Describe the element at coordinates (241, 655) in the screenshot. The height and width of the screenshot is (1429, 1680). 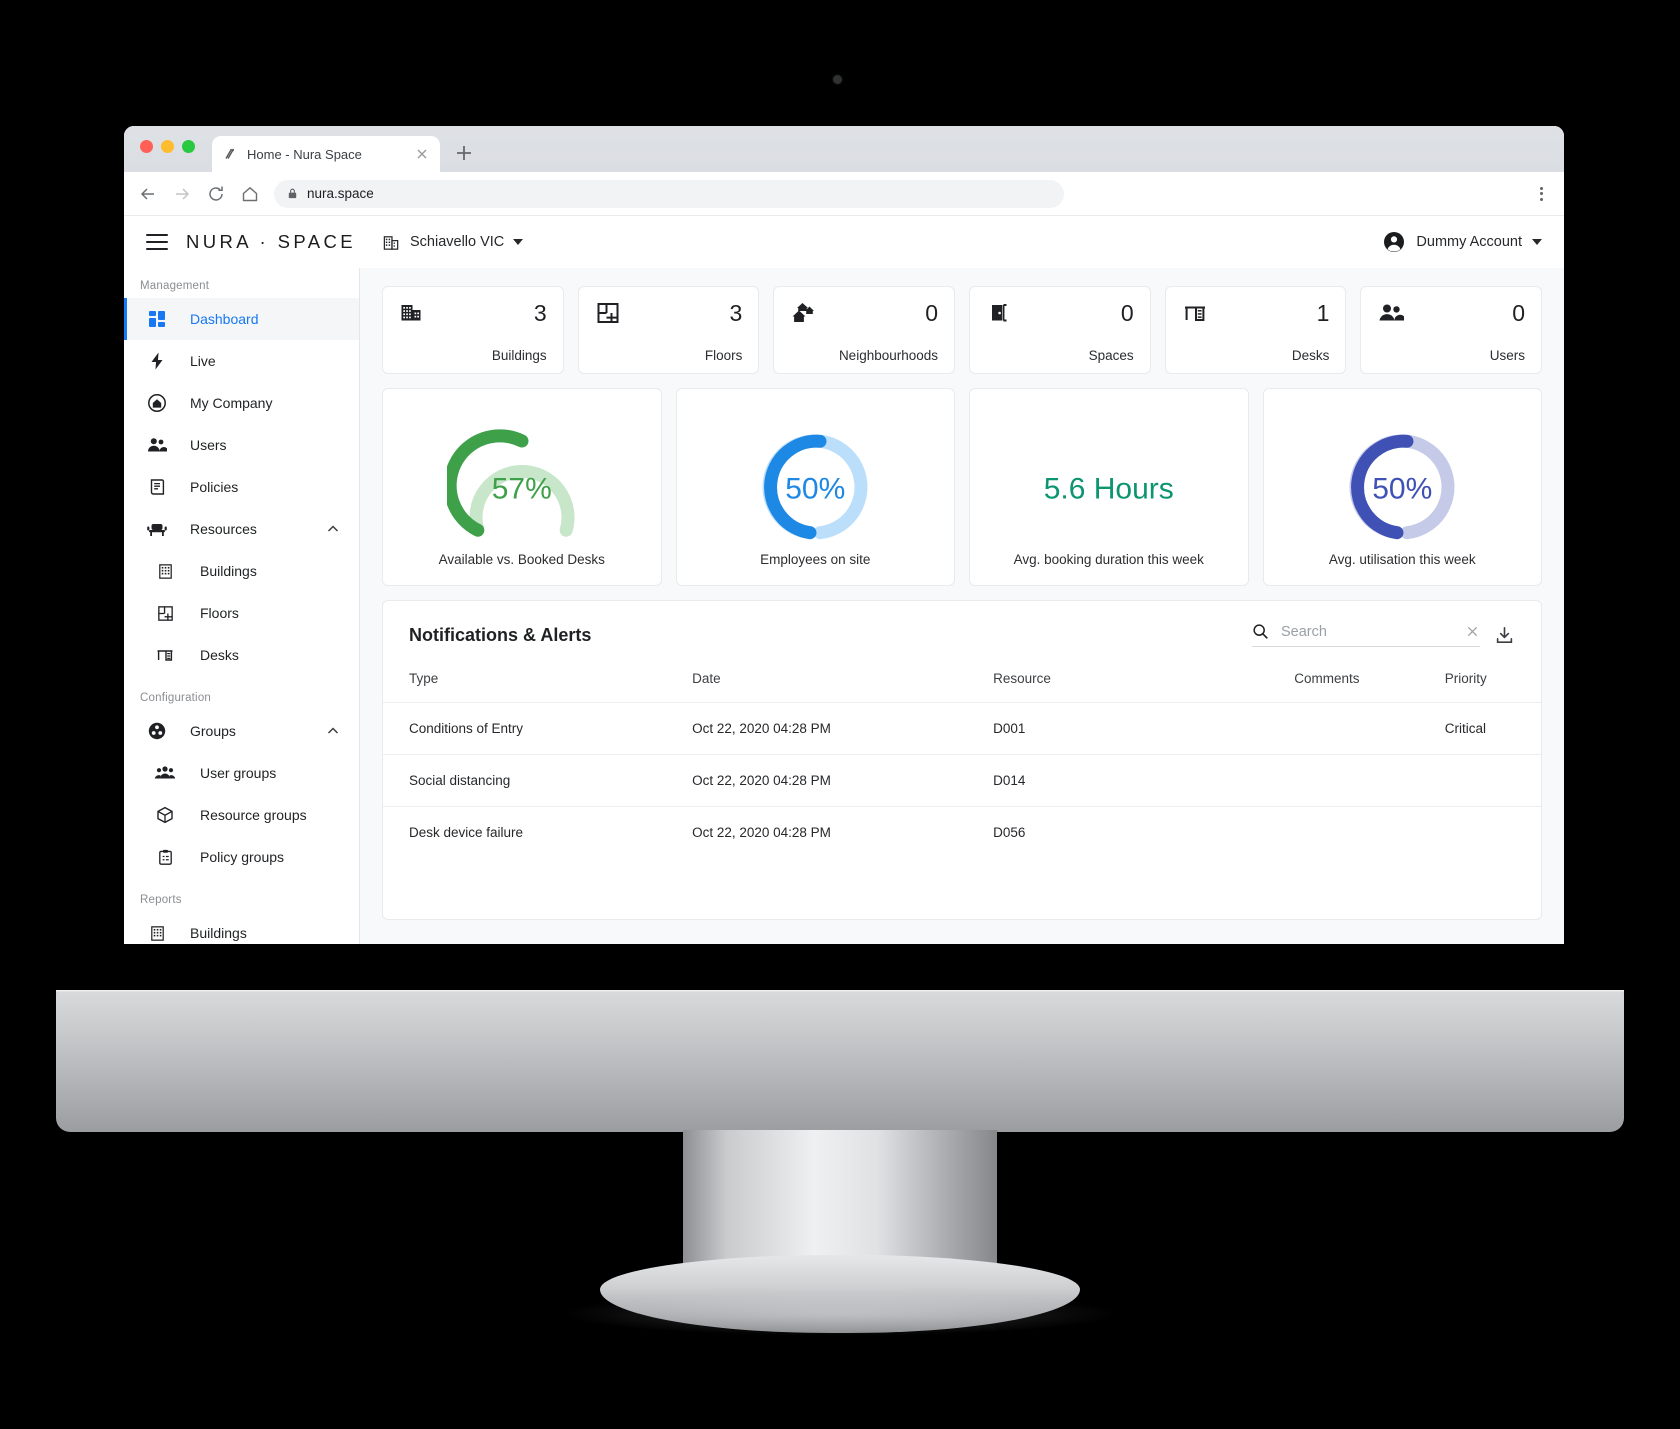
I see `sidebar-item-desks: Desks` at that location.